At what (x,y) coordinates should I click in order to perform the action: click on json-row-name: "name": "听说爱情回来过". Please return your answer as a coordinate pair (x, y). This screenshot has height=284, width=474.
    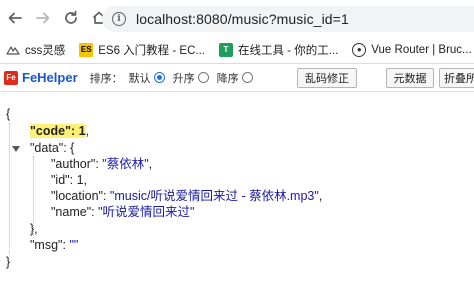
    Looking at the image, I should click on (123, 212).